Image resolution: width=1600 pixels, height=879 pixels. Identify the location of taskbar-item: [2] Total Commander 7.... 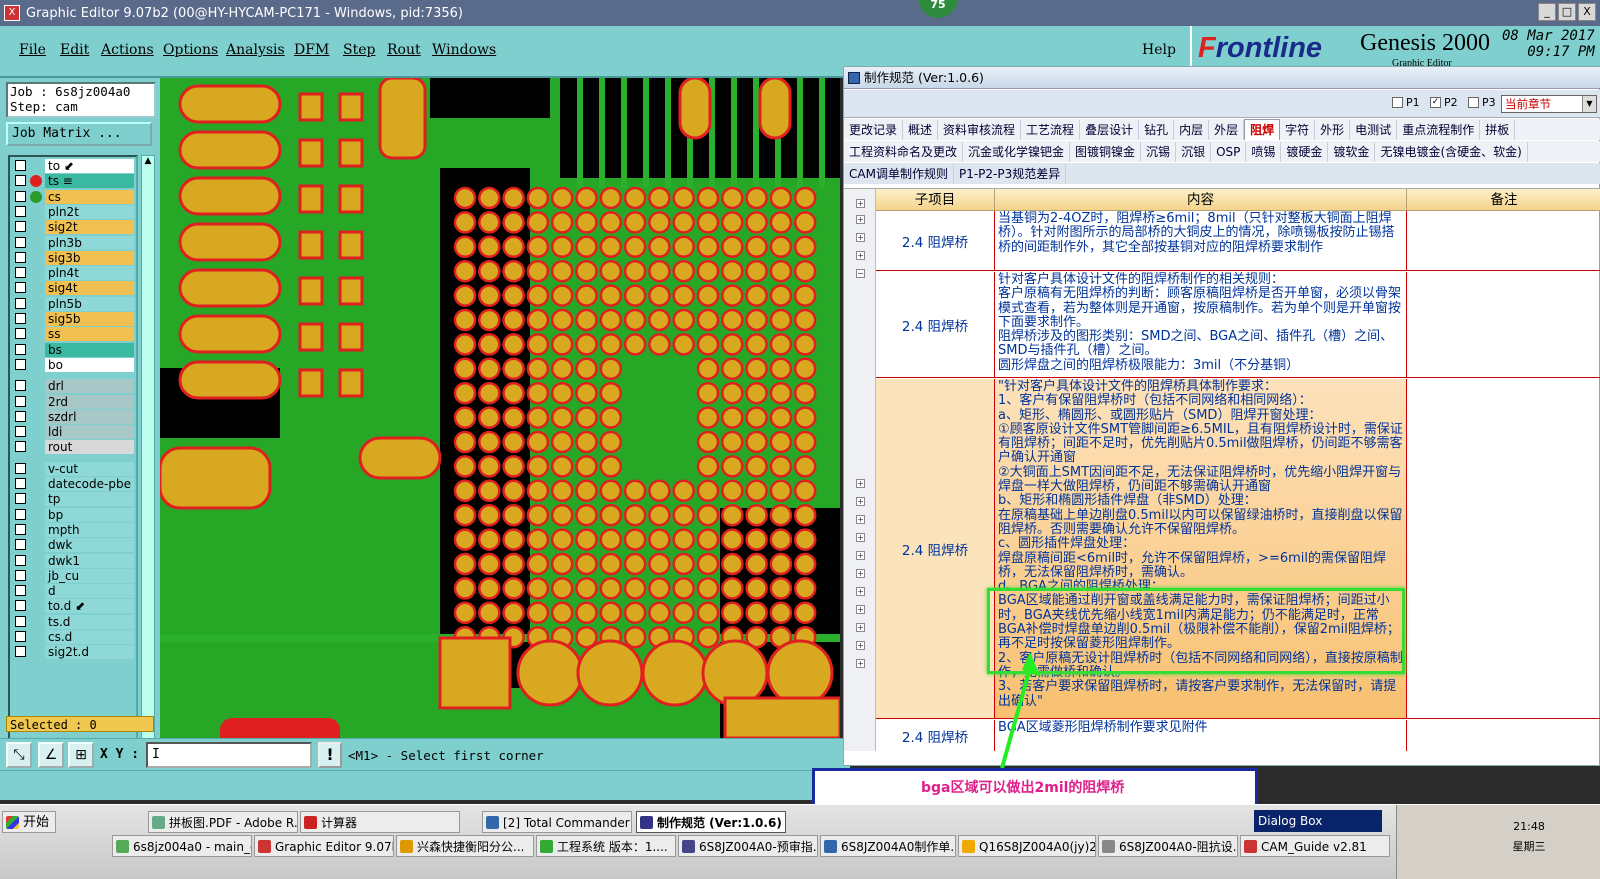
(557, 822).